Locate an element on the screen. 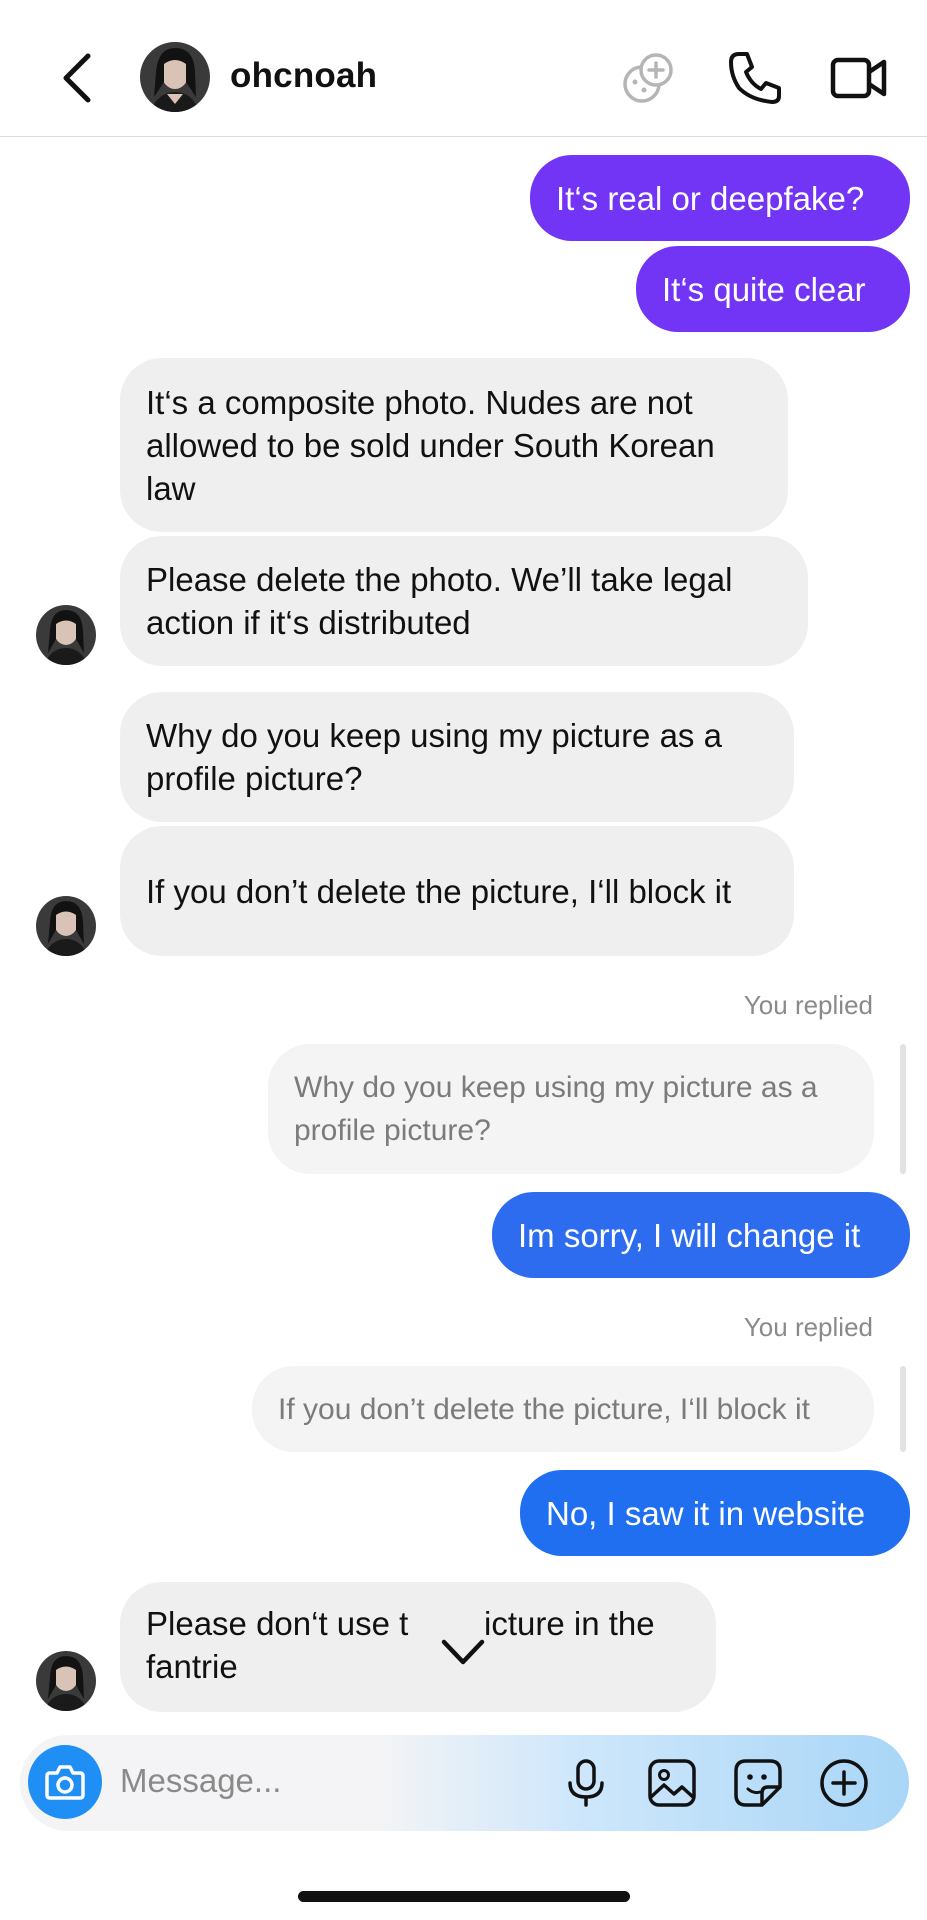  username: ohcnoah is located at coordinates (303, 76).